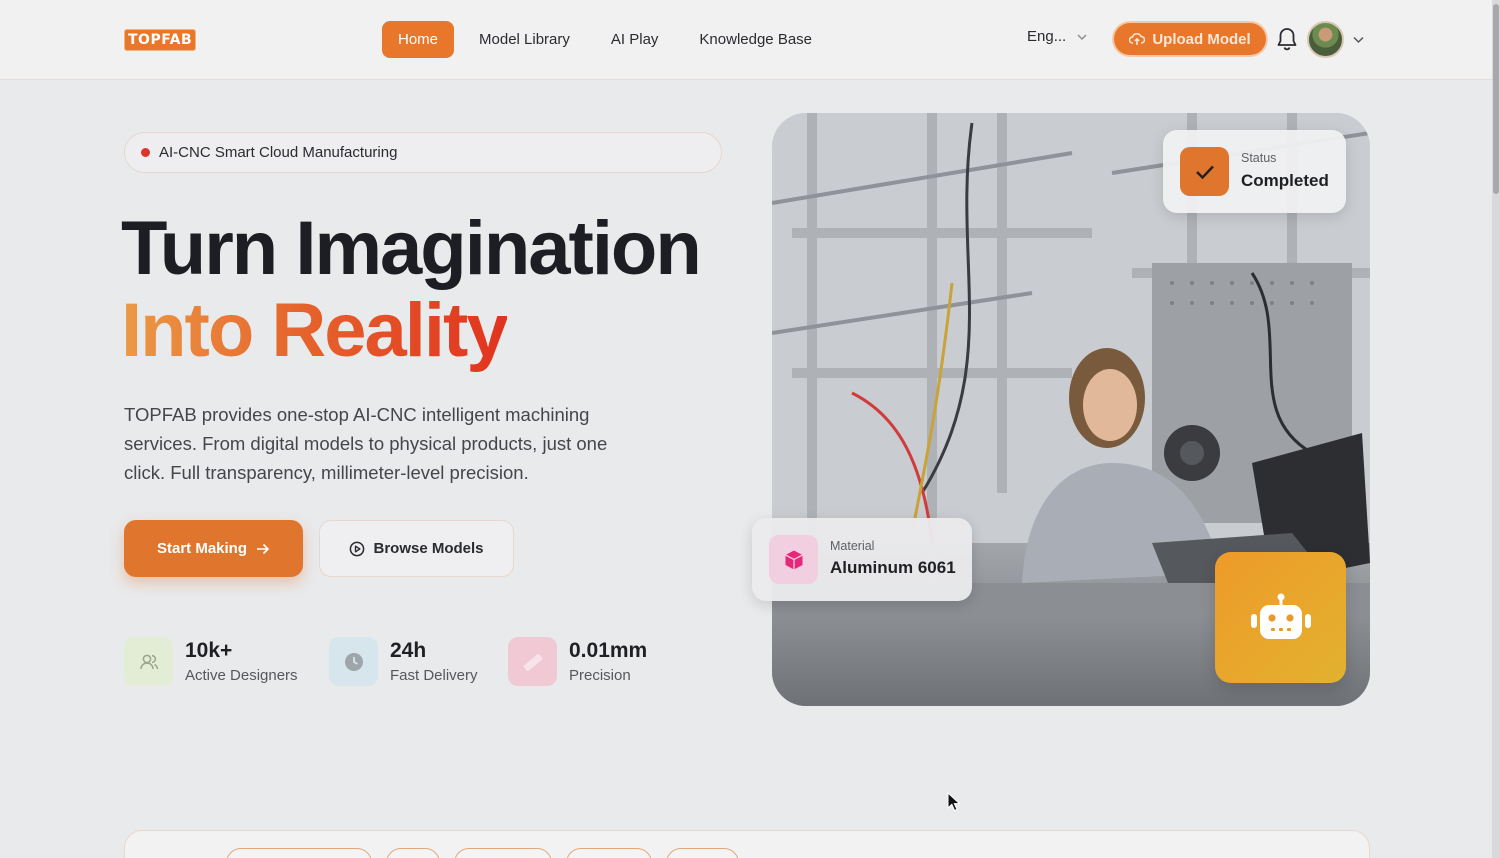  What do you see at coordinates (524, 39) in the screenshot?
I see `nav-model-library: Model Library` at bounding box center [524, 39].